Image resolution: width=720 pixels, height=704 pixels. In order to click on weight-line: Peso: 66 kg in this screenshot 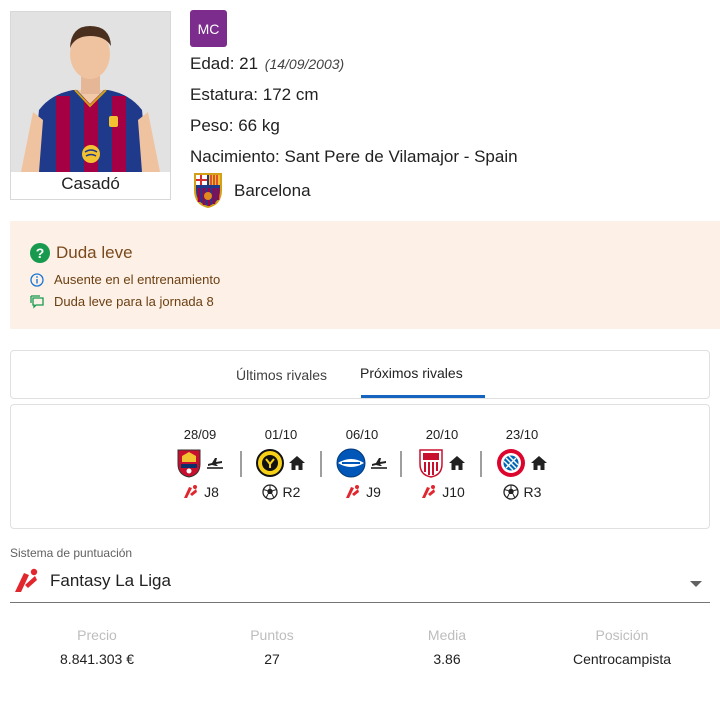, I will do `click(235, 125)`.